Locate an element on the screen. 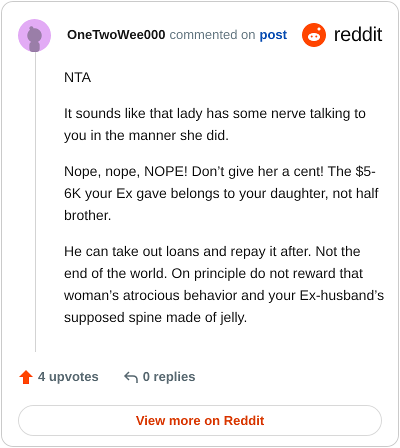  avatar-icon is located at coordinates (34, 35).